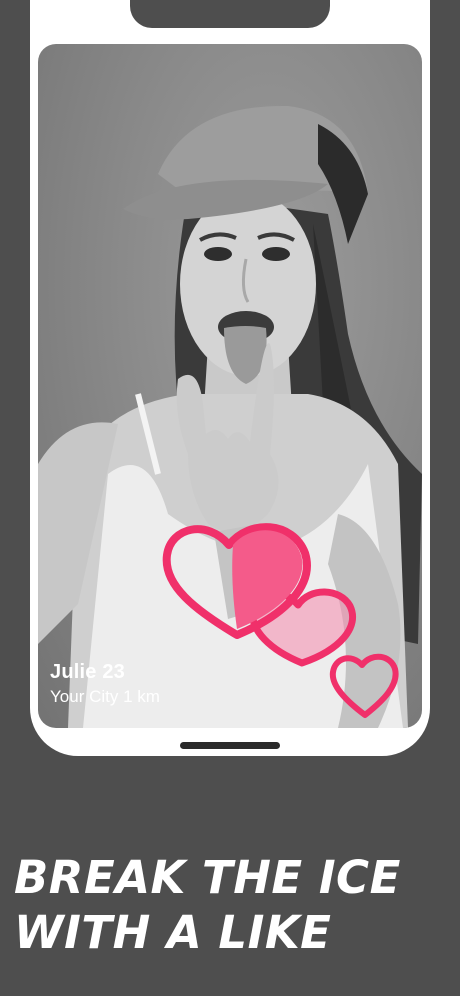  Describe the element at coordinates (280, 620) in the screenshot. I see `hearts-decoration` at that location.